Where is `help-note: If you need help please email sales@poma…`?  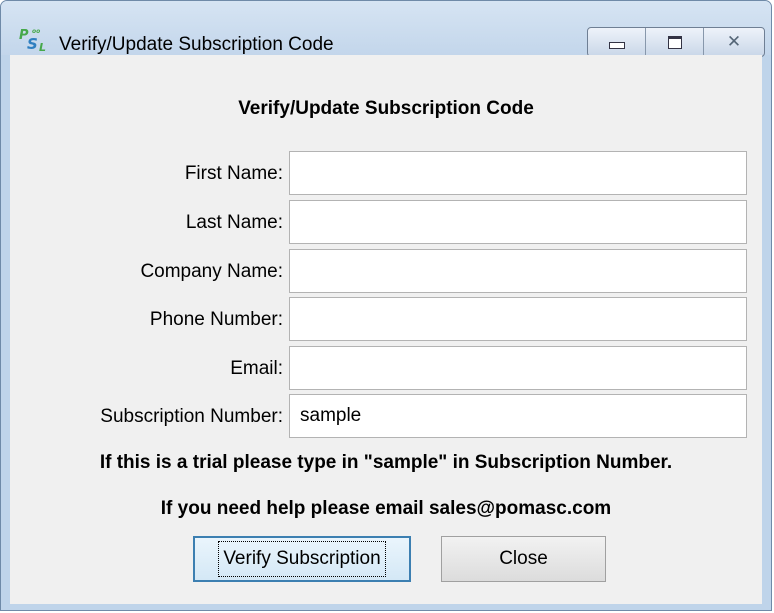 help-note: If you need help please email sales@poma… is located at coordinates (386, 508).